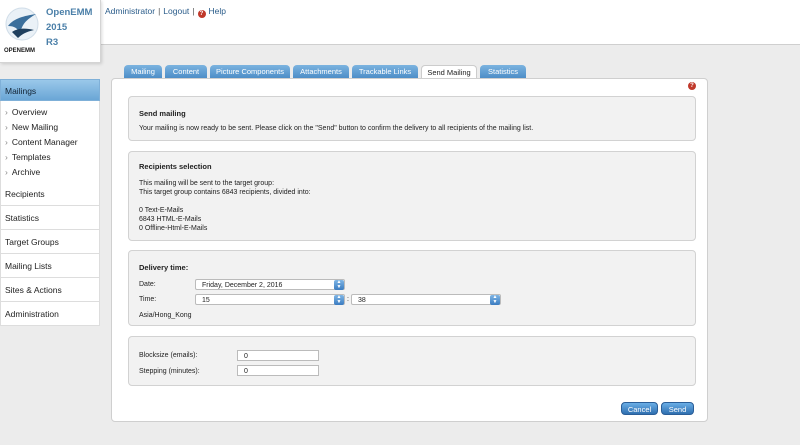  Describe the element at coordinates (50, 127) in the screenshot. I see `sidebar-subitem-new-mailing: New Mailing` at that location.